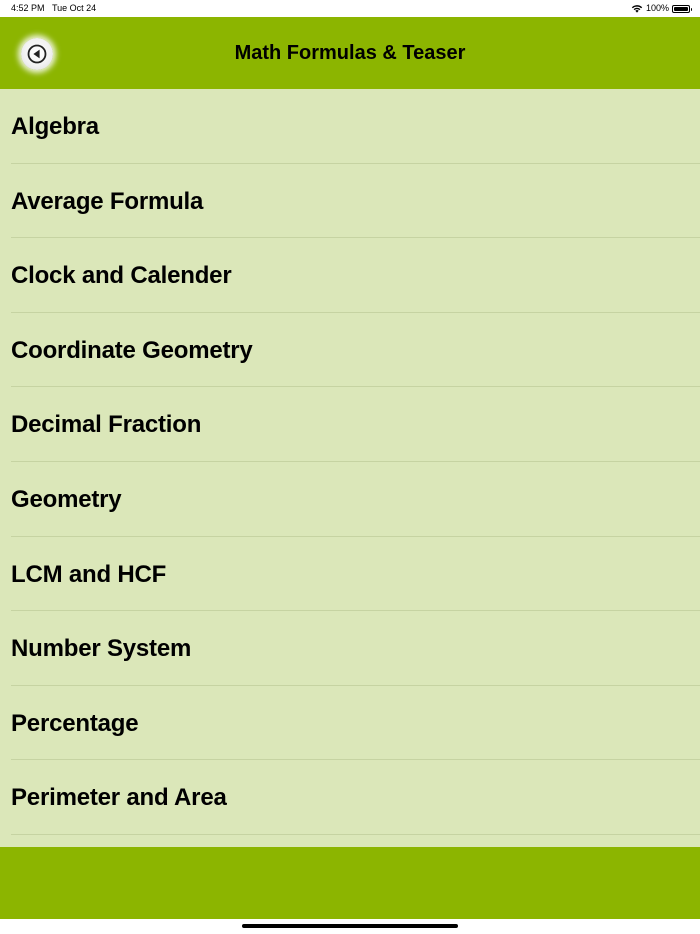 The width and height of the screenshot is (700, 934). What do you see at coordinates (107, 201) in the screenshot?
I see `list-item-label: Average Formula` at bounding box center [107, 201].